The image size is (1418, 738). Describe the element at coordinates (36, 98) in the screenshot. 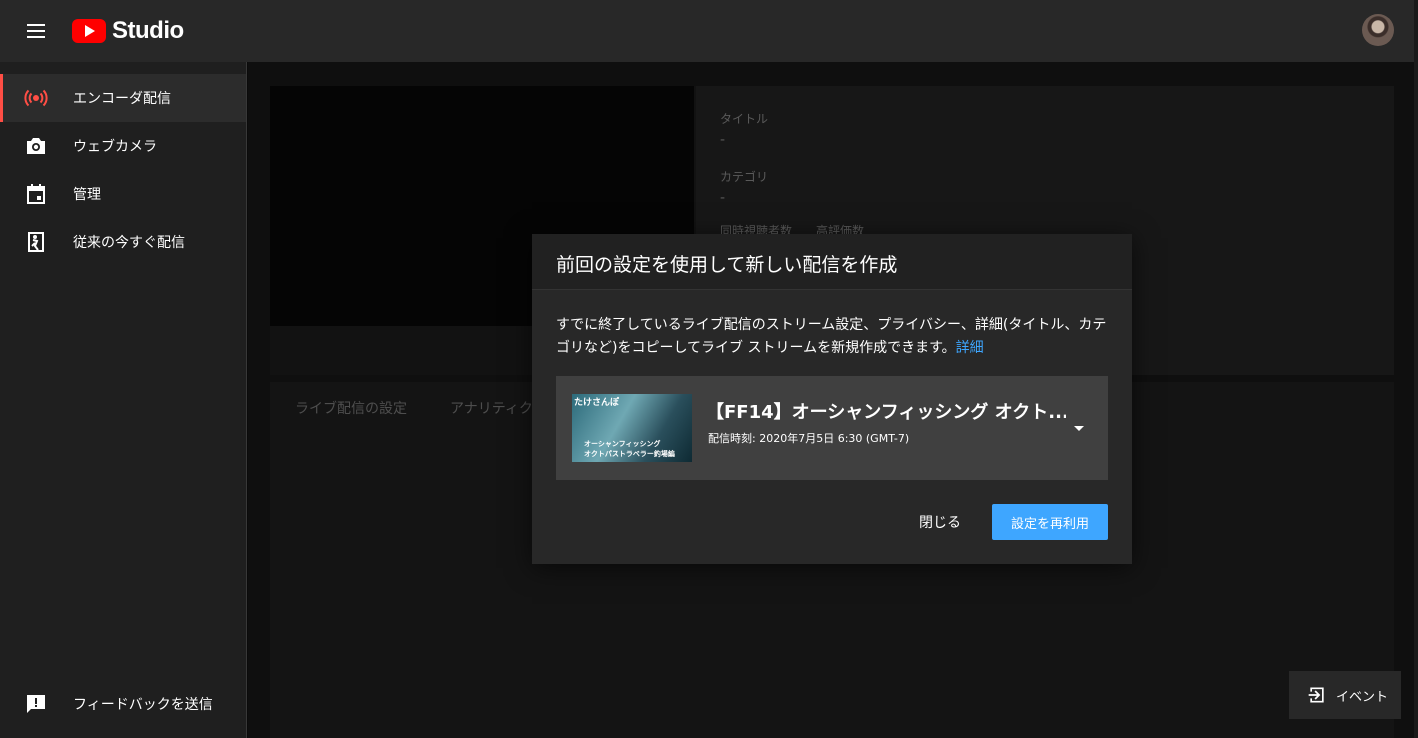

I see `live-broadcast-icon` at that location.